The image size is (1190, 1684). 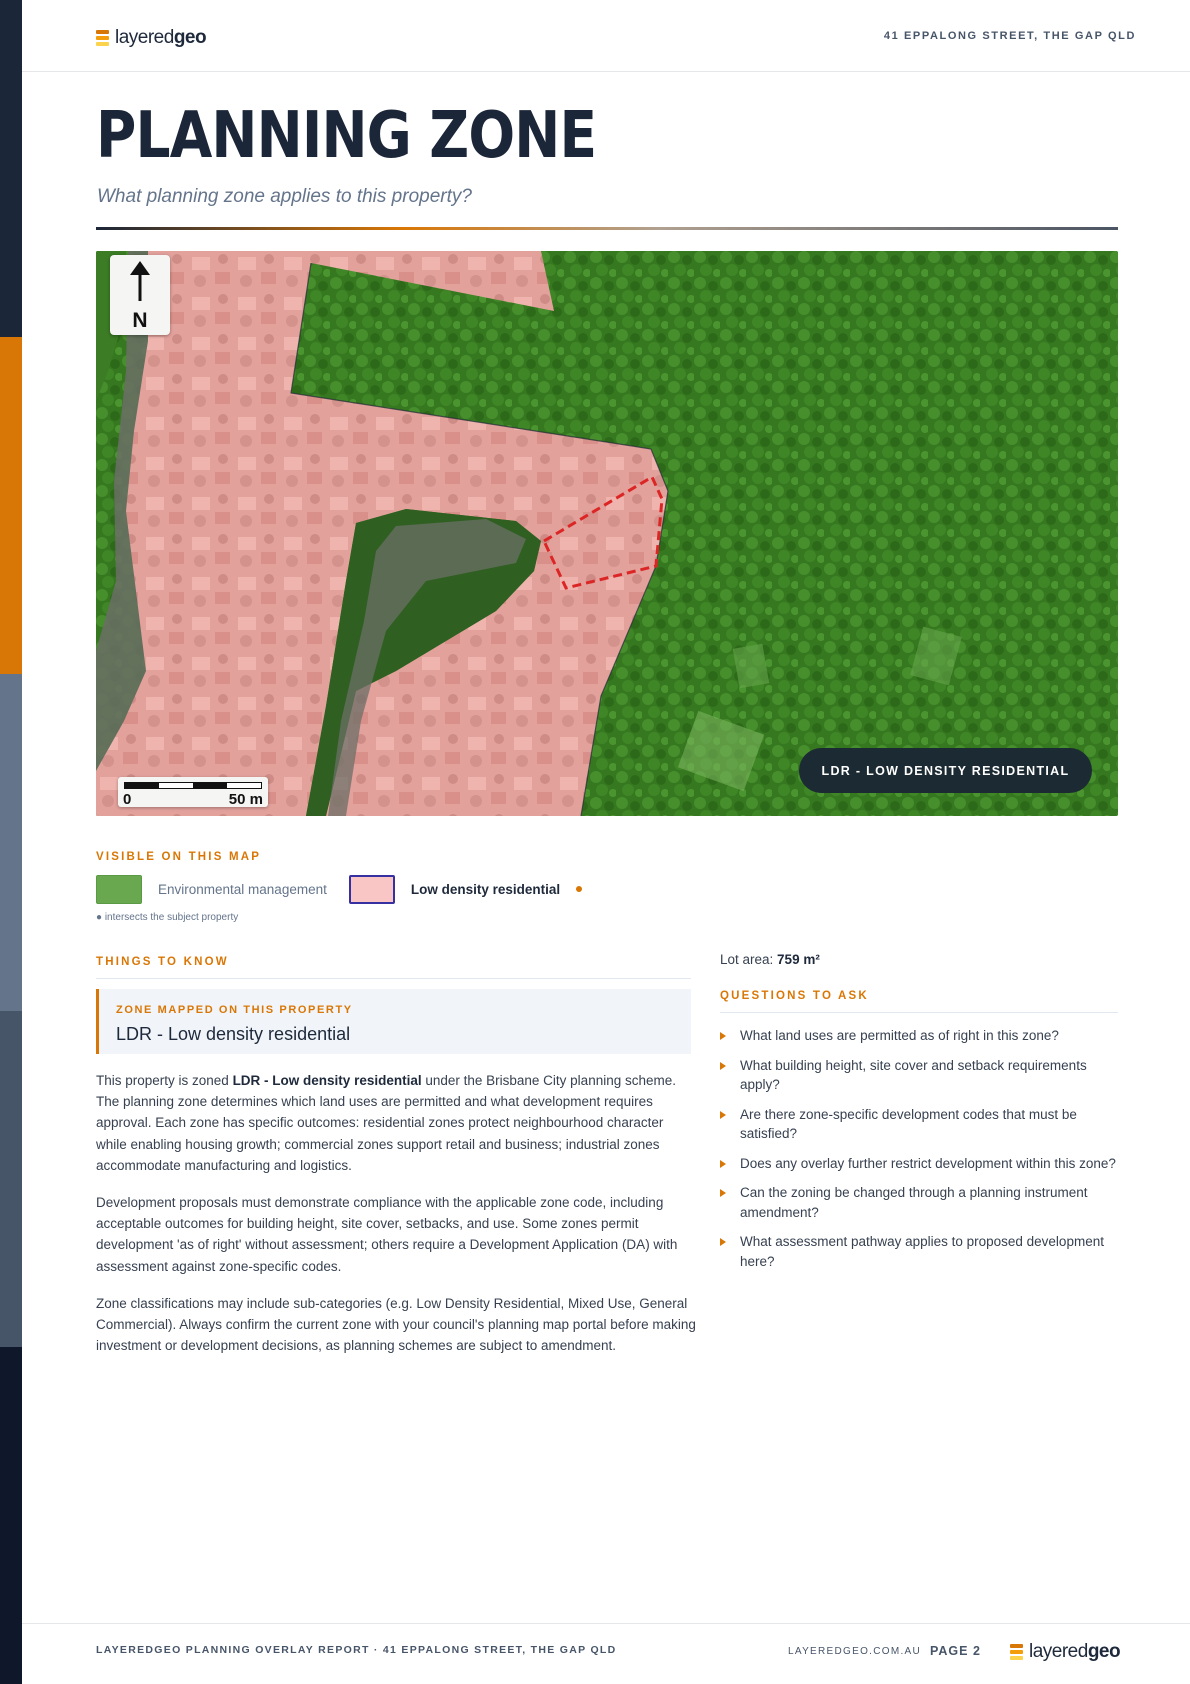 What do you see at coordinates (955, 1651) in the screenshot?
I see `footer-page-number: PAGE 2` at bounding box center [955, 1651].